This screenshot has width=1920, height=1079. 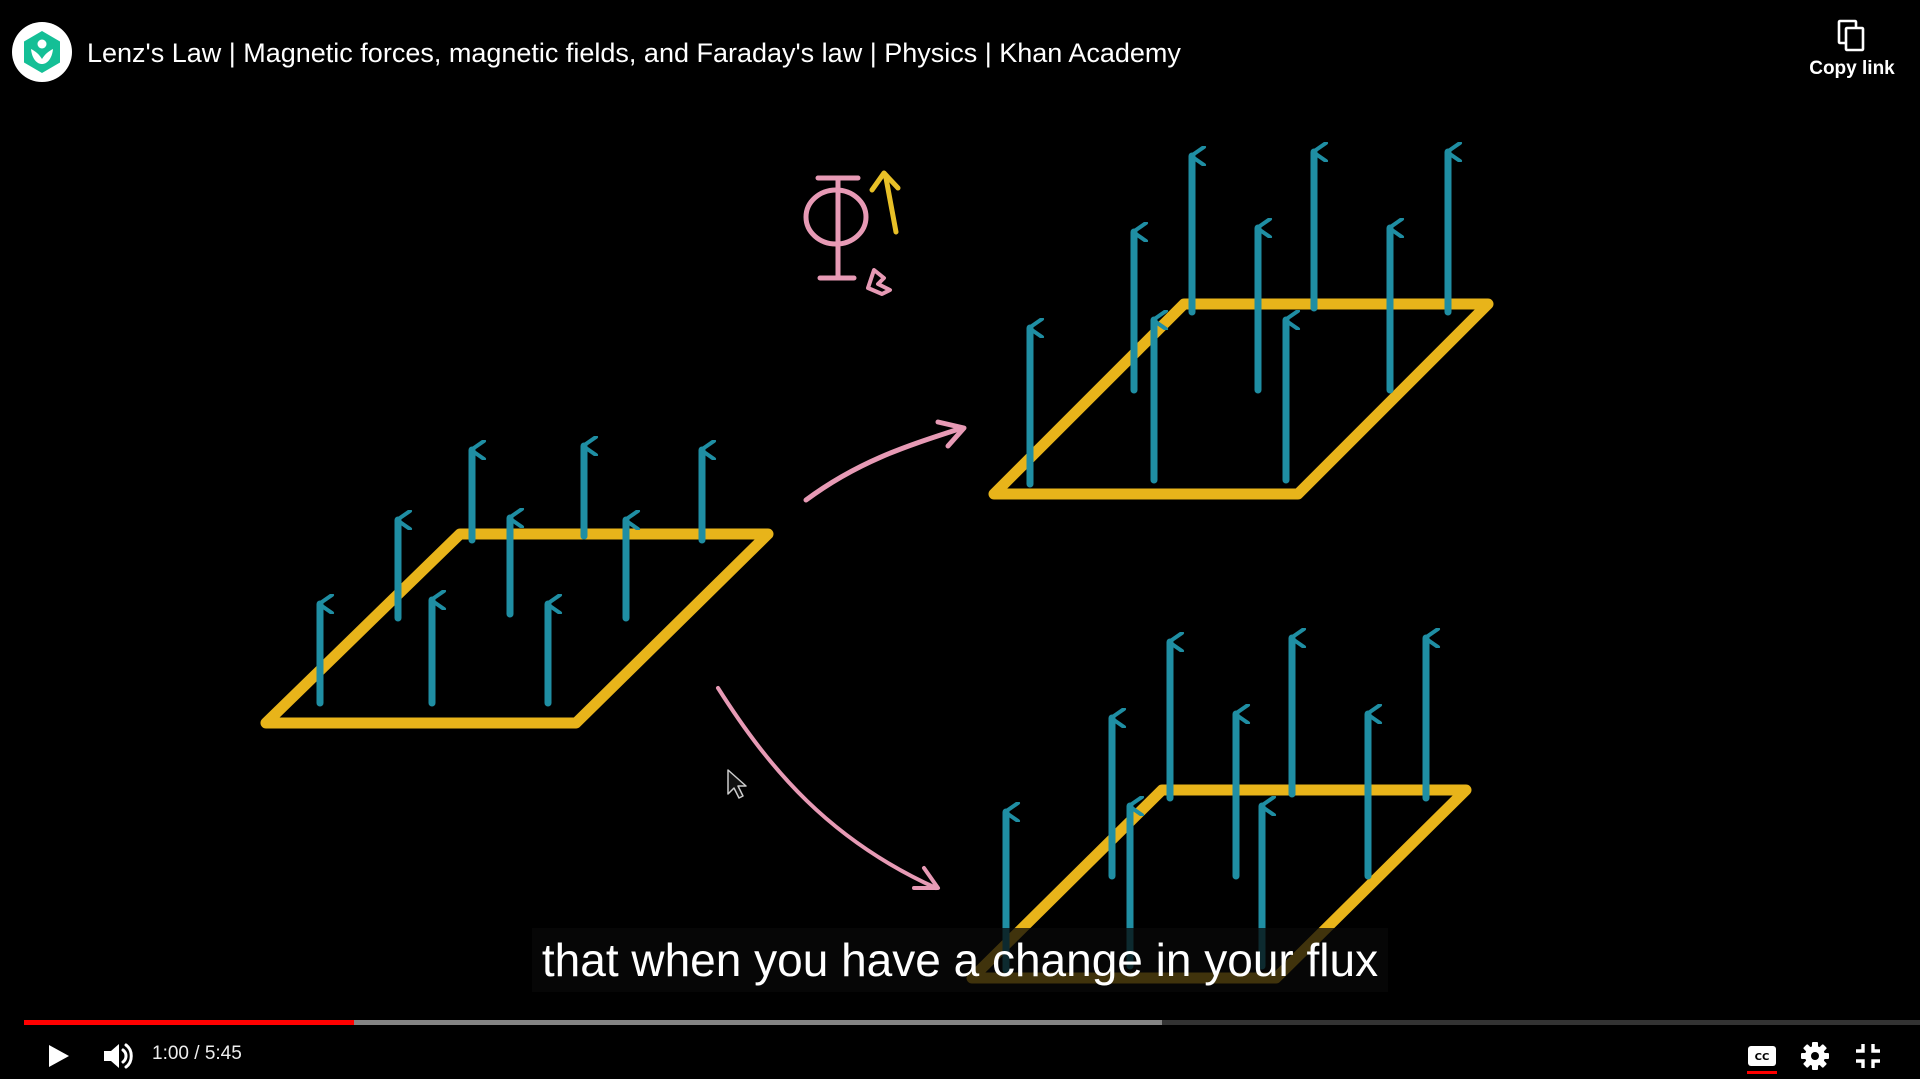 I want to click on khan-academy-logo-icon, so click(x=42, y=52).